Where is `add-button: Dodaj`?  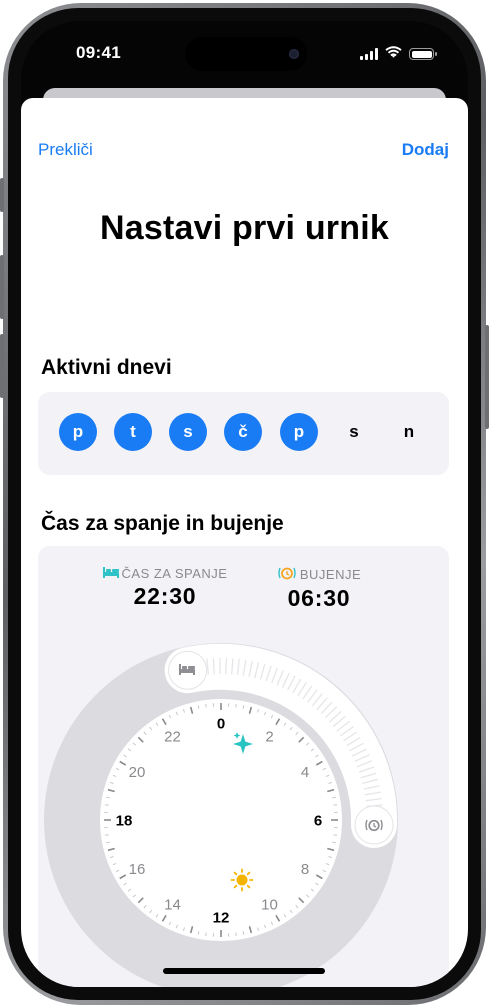
add-button: Dodaj is located at coordinates (425, 150).